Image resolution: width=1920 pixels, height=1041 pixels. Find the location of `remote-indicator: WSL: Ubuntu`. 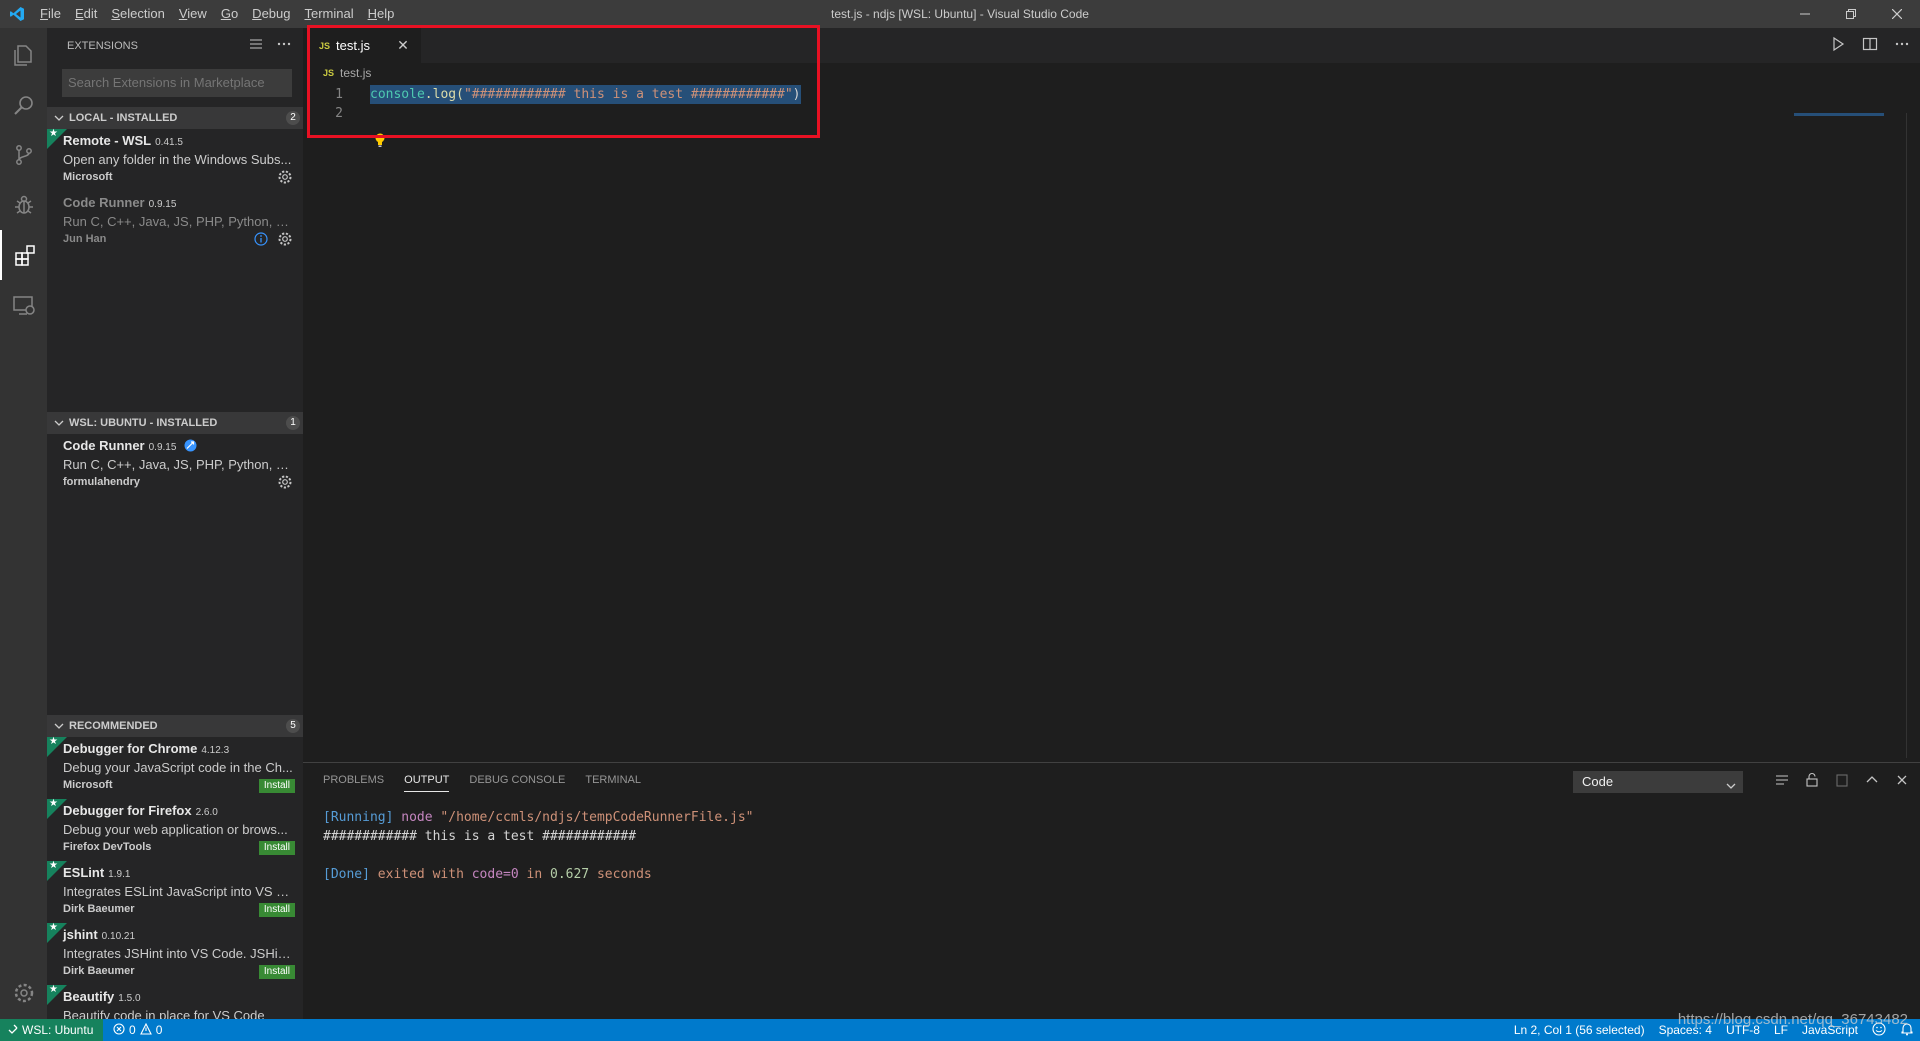

remote-indicator: WSL: Ubuntu is located at coordinates (52, 1030).